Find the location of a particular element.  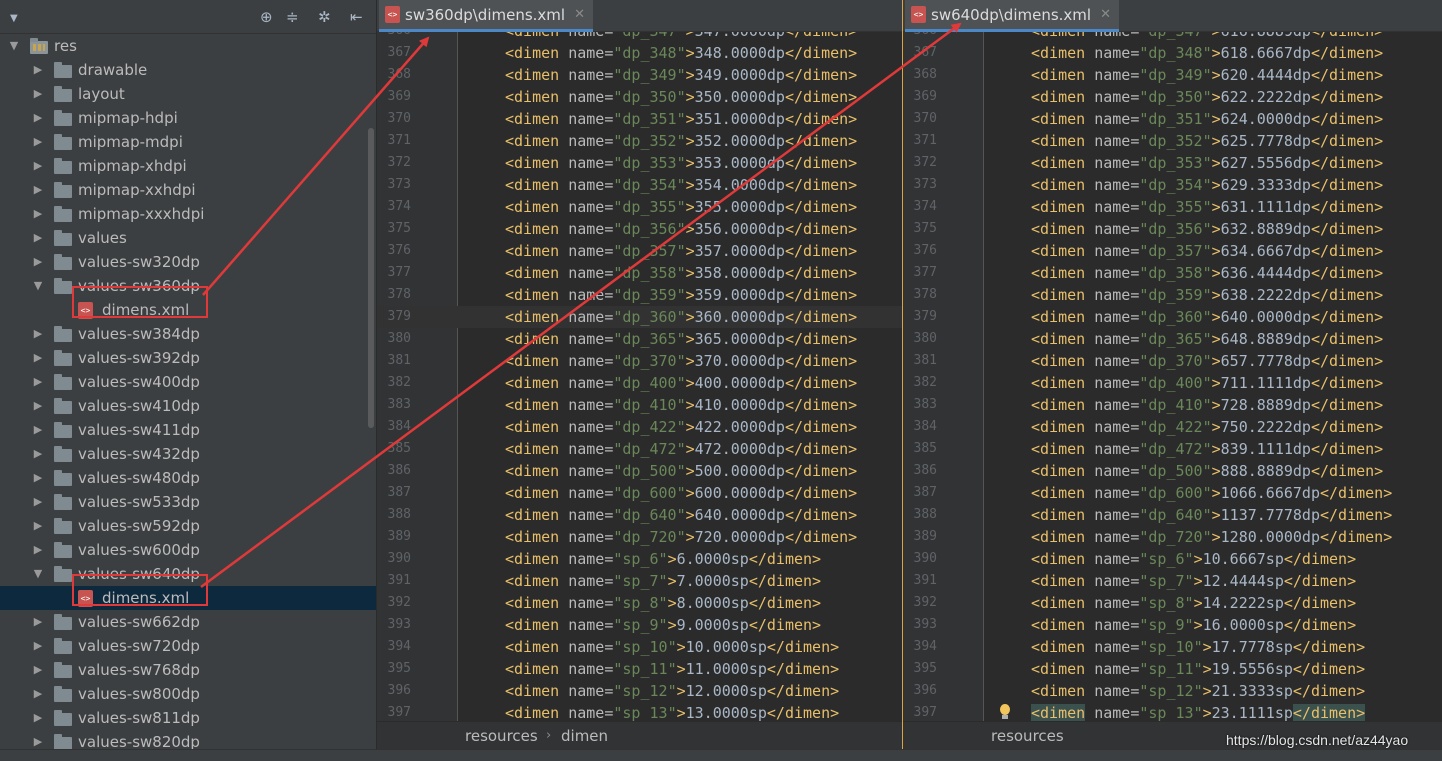

tree-folder-item: ▶ values-sw411dp is located at coordinates (188, 430).